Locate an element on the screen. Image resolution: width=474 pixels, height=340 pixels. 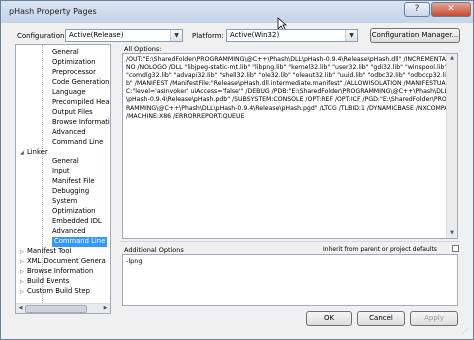
configuration-value: Active(Release) is located at coordinates (96, 35).